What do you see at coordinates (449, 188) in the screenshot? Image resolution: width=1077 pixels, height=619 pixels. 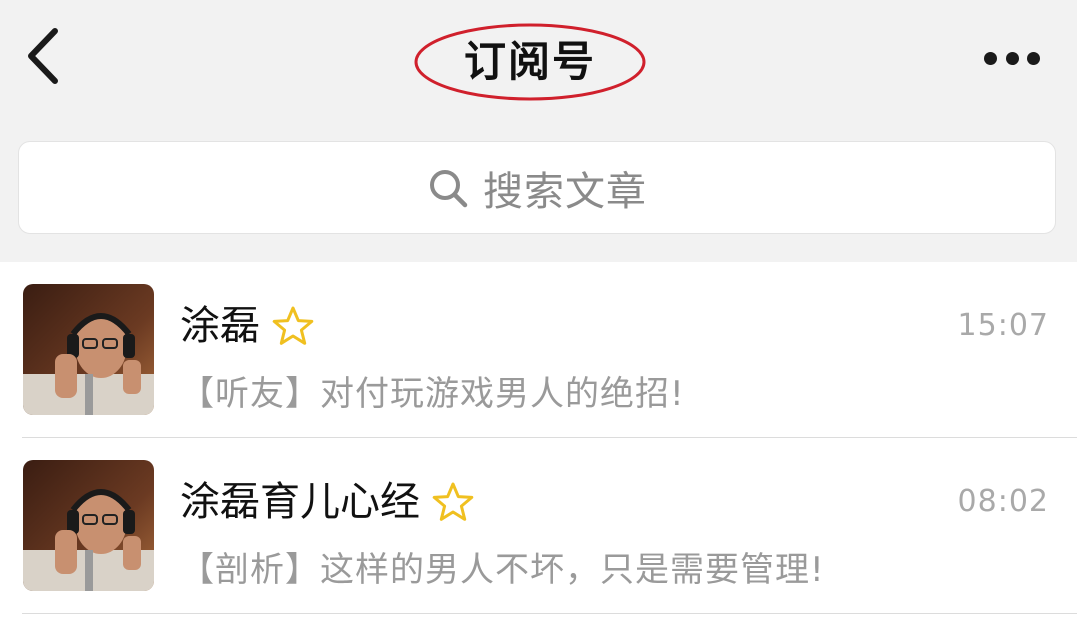 I see `search-icon` at bounding box center [449, 188].